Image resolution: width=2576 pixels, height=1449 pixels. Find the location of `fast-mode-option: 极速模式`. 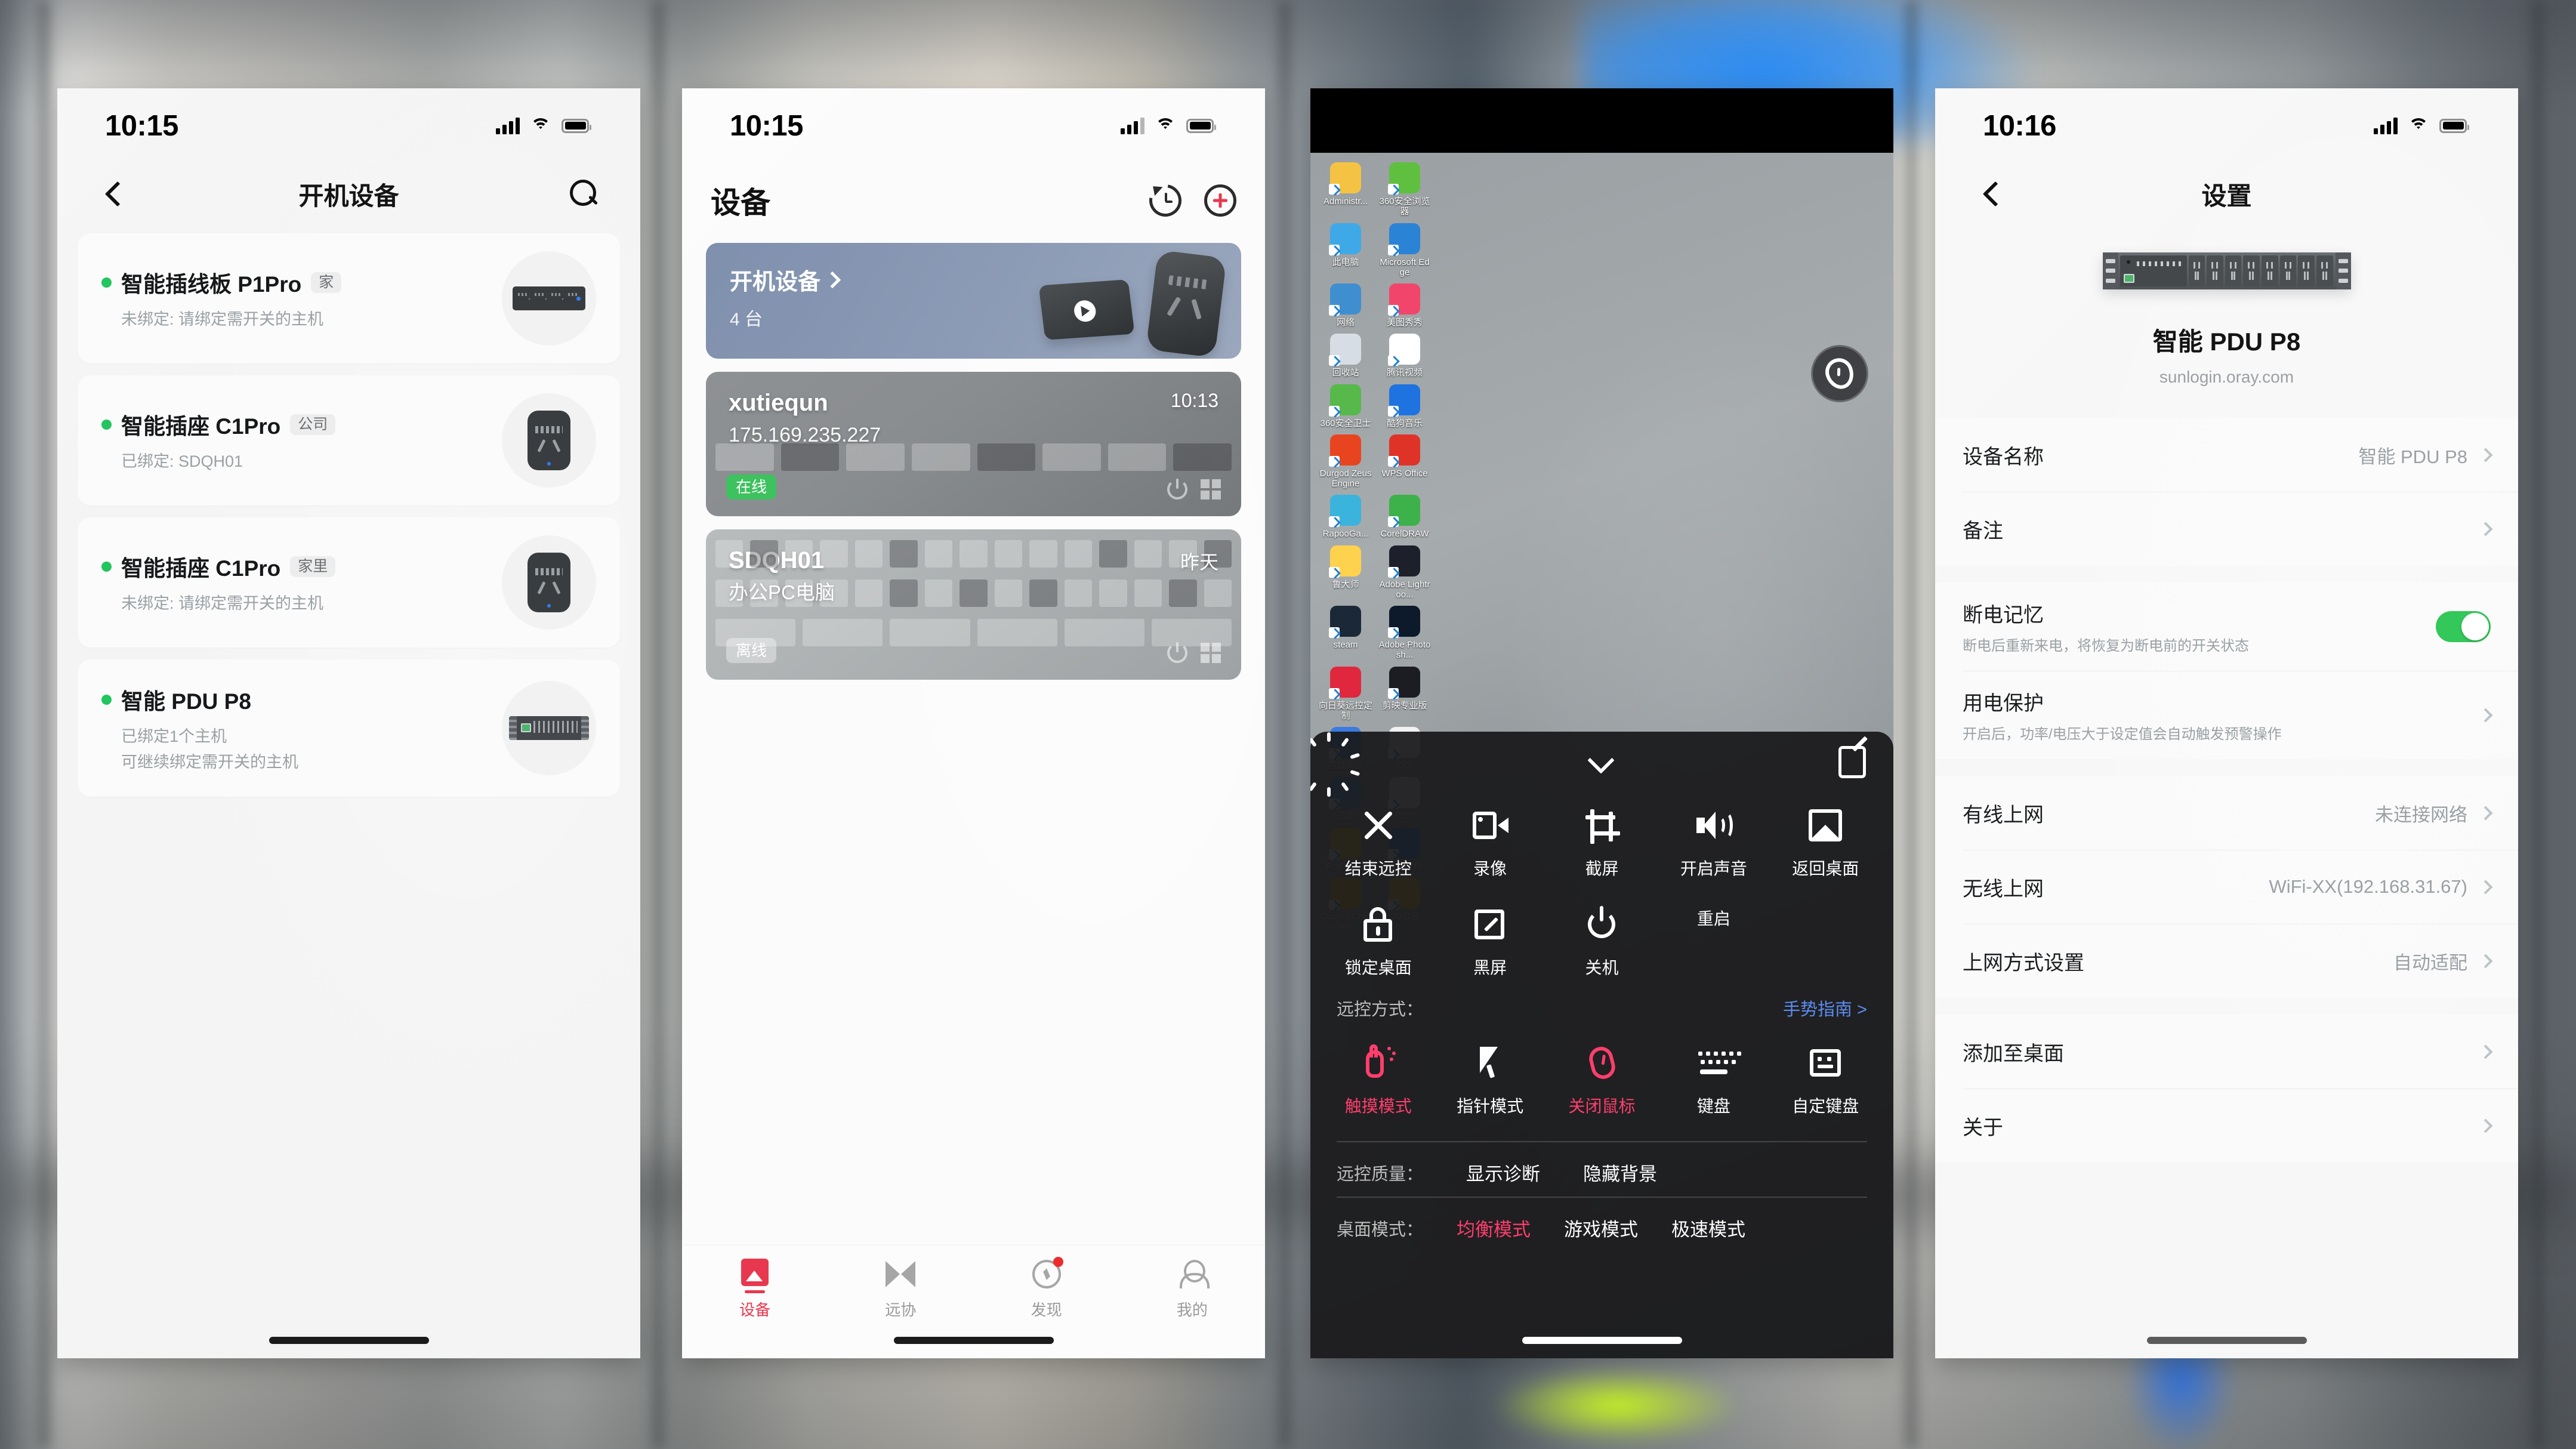

fast-mode-option: 极速模式 is located at coordinates (1708, 1227).